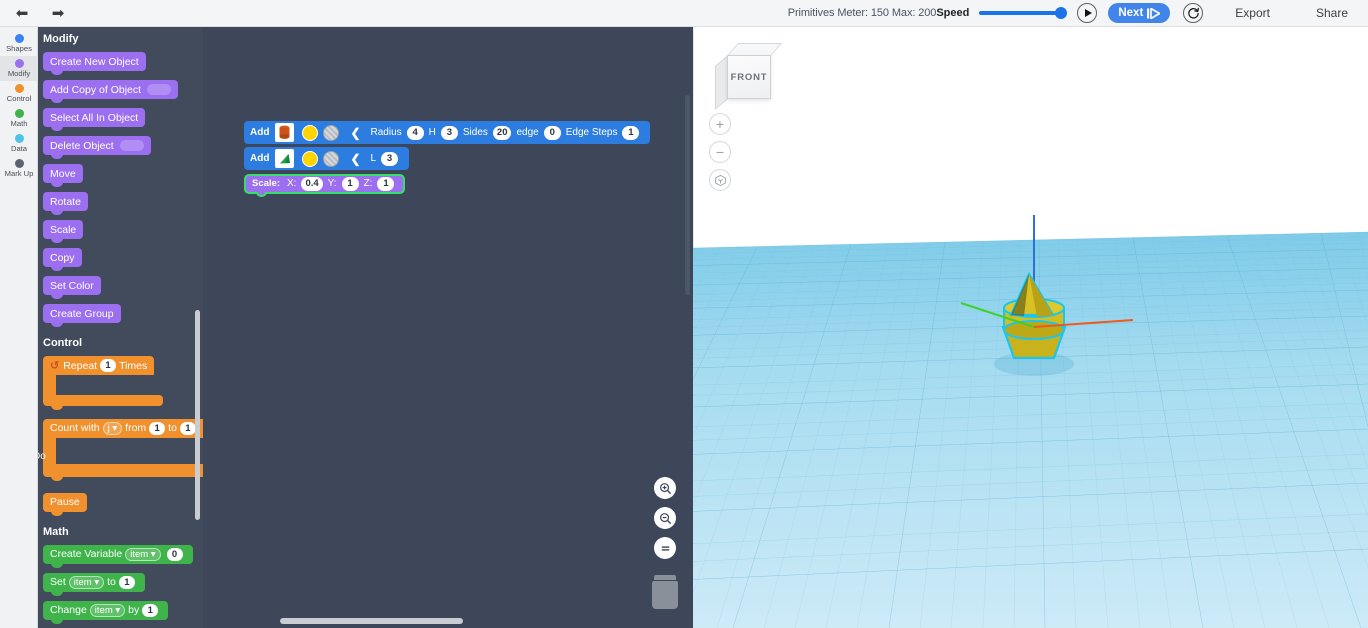 Image resolution: width=1368 pixels, height=628 pixels. What do you see at coordinates (1252, 13) in the screenshot?
I see `export-button: Export` at bounding box center [1252, 13].